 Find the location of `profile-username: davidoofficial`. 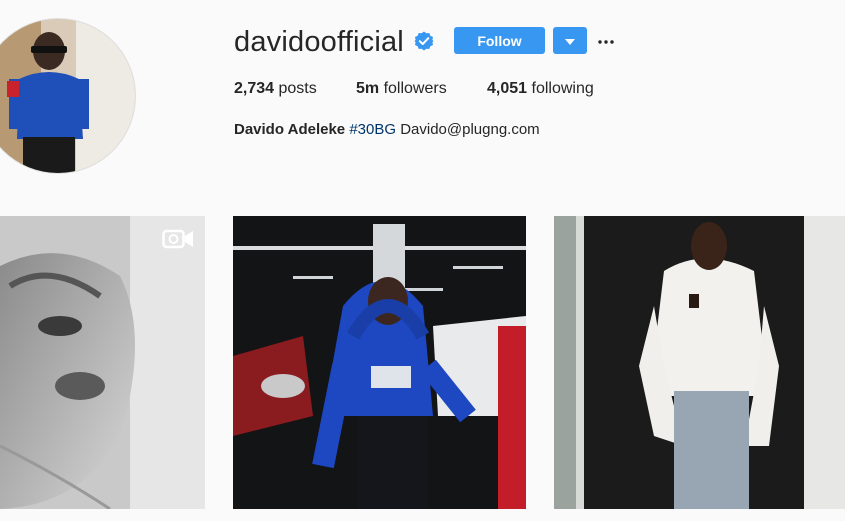

profile-username: davidoofficial is located at coordinates (319, 42).